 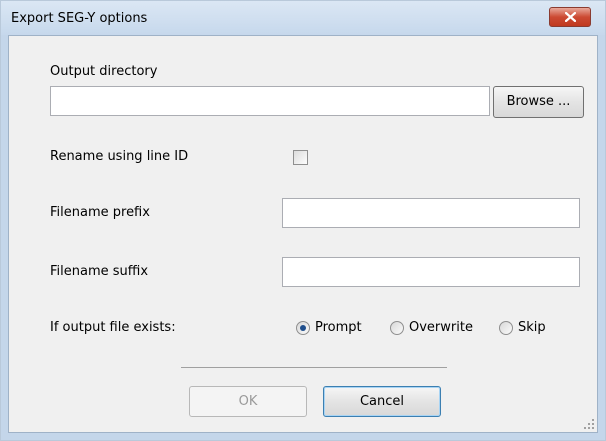 I want to click on title-bar: Export SEG-Y options, so click(x=303, y=18).